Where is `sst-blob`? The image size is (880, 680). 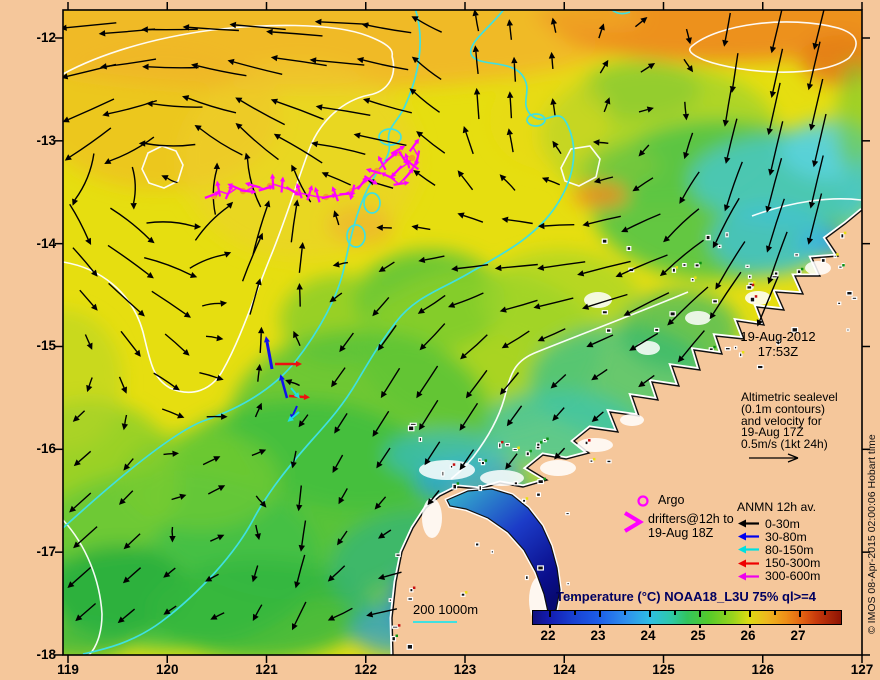
sst-blob is located at coordinates (600, 195).